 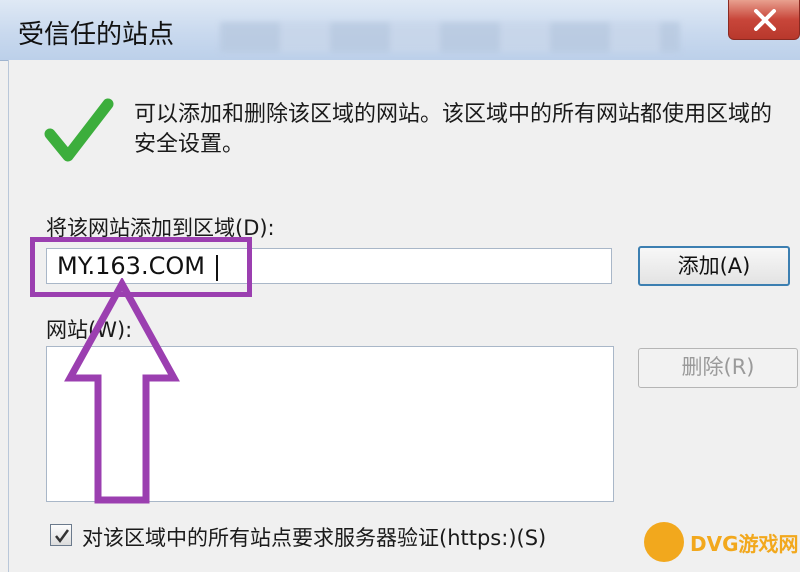 I want to click on checkmark-icon, so click(x=62, y=536).